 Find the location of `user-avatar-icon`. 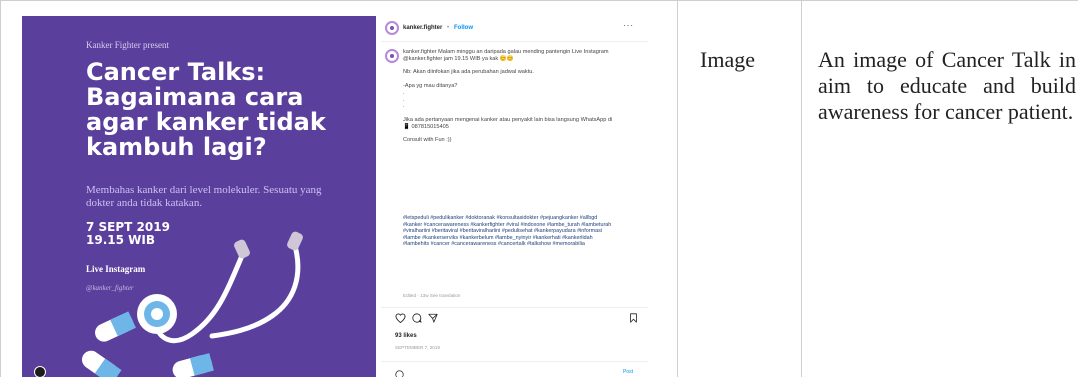

user-avatar-icon is located at coordinates (40, 371).